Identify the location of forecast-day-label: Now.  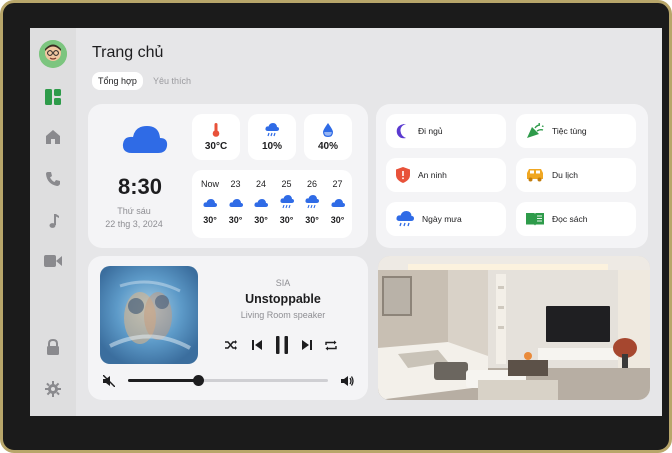
(209, 184).